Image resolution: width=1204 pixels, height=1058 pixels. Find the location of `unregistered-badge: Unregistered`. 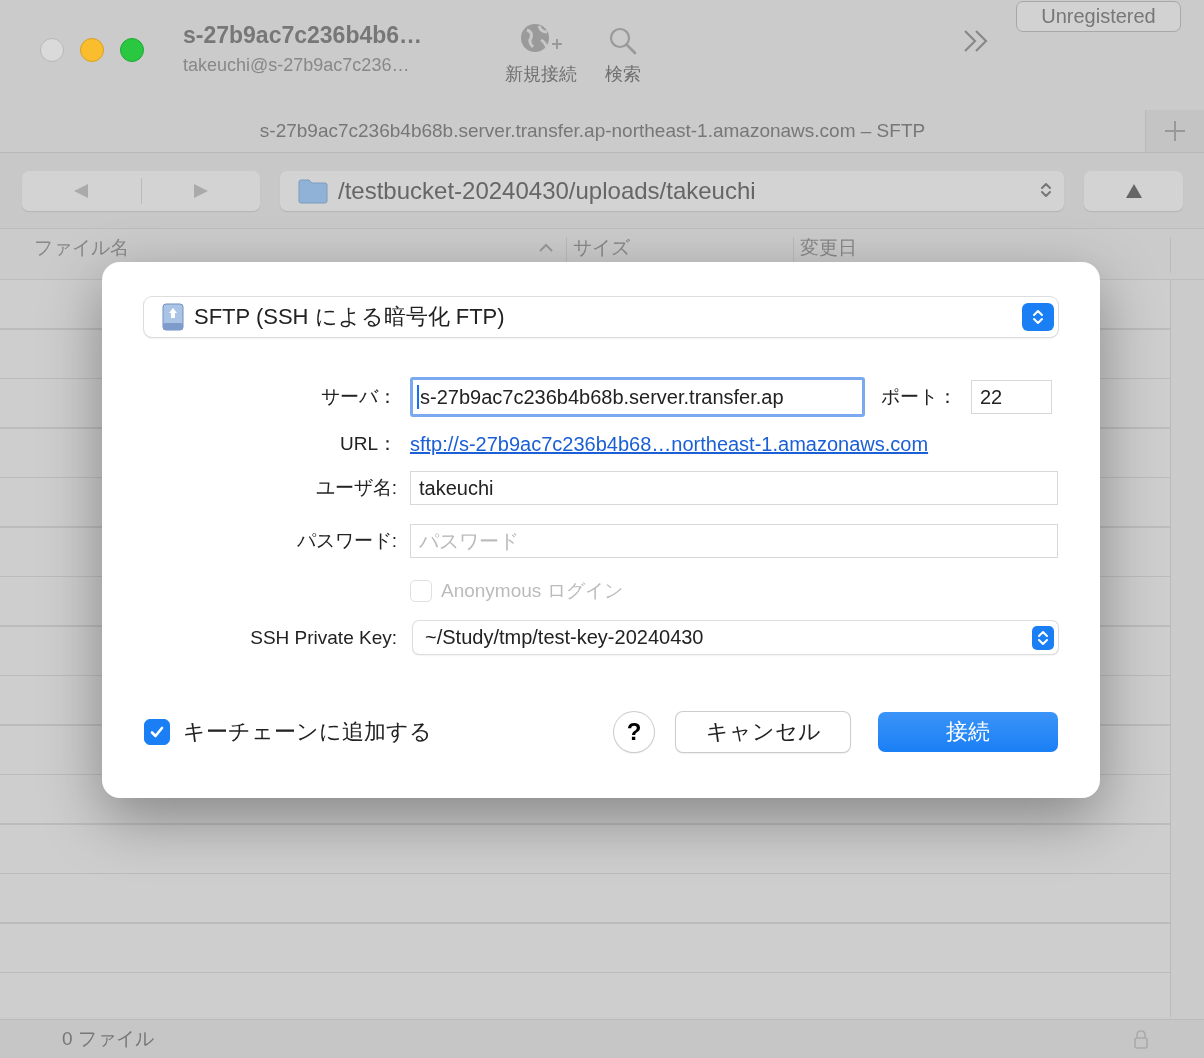

unregistered-badge: Unregistered is located at coordinates (1098, 16).